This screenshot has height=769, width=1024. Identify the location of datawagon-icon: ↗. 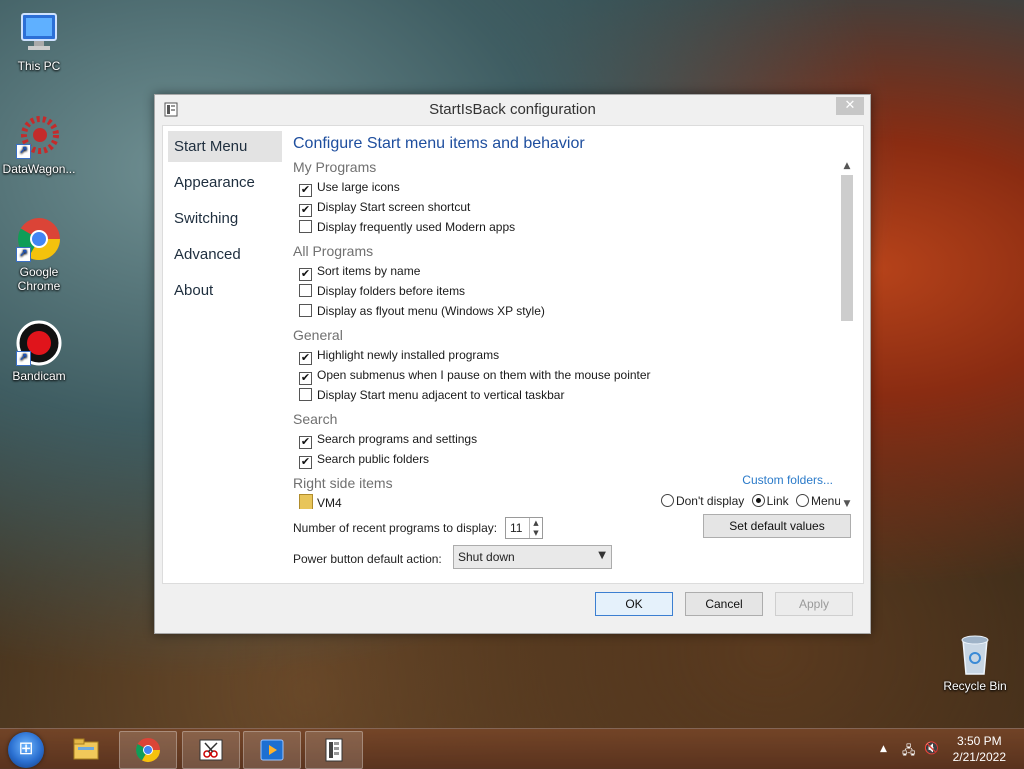
(39, 136).